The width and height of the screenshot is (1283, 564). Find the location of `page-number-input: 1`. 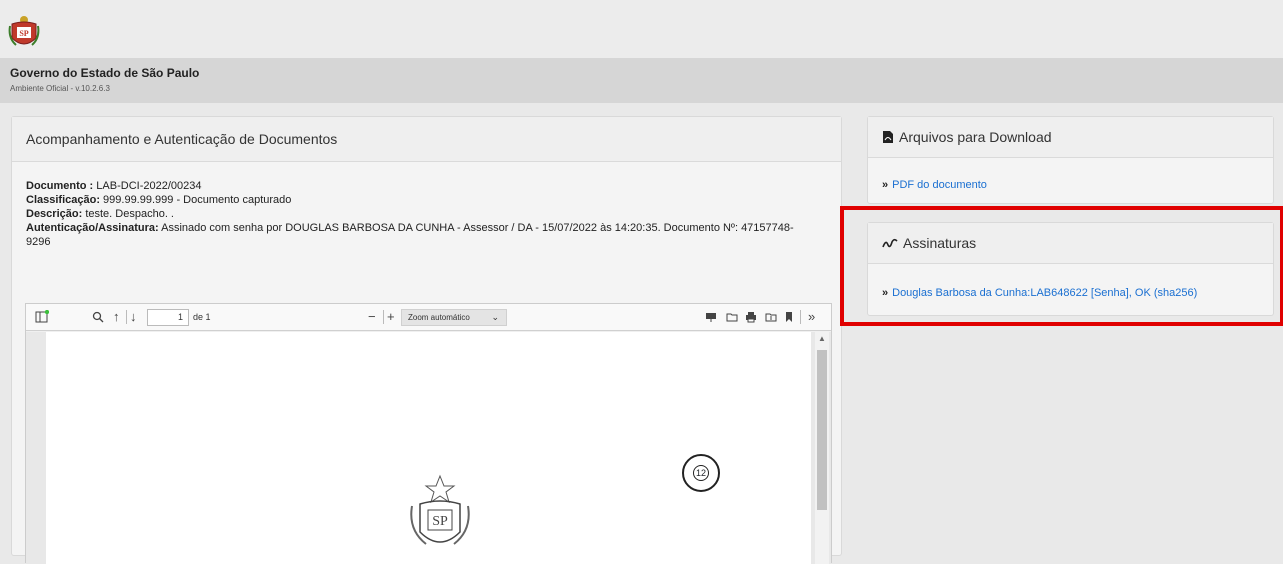

page-number-input: 1 is located at coordinates (168, 317).